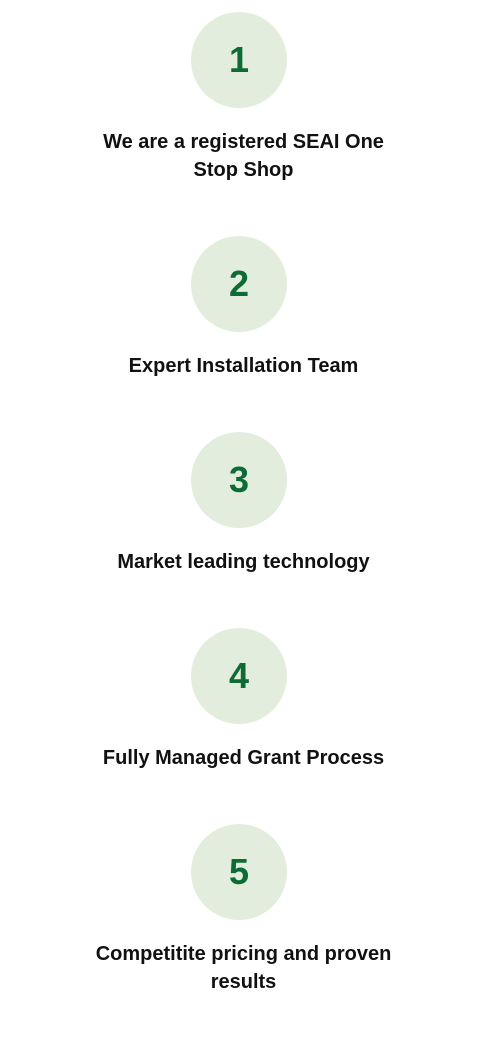 This screenshot has width=487, height=1046. What do you see at coordinates (243, 968) in the screenshot?
I see `step-label: Competitite pricing and proven results` at bounding box center [243, 968].